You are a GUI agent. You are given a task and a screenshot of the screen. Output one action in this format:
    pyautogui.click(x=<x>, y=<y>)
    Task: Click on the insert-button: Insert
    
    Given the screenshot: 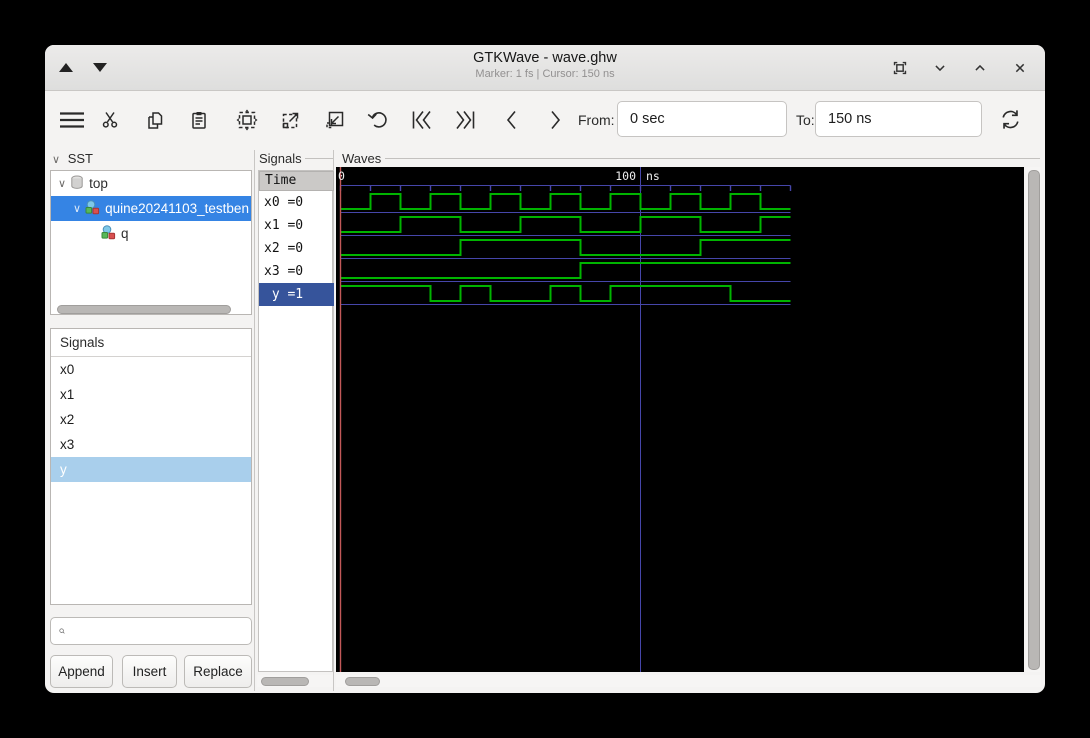 What is the action you would take?
    pyautogui.click(x=149, y=671)
    